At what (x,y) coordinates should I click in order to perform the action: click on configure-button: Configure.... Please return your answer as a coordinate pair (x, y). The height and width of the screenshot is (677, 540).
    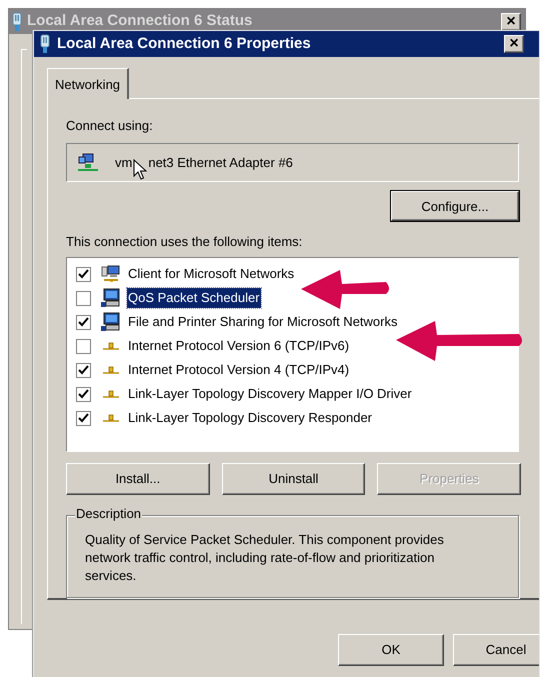
    Looking at the image, I should click on (455, 206).